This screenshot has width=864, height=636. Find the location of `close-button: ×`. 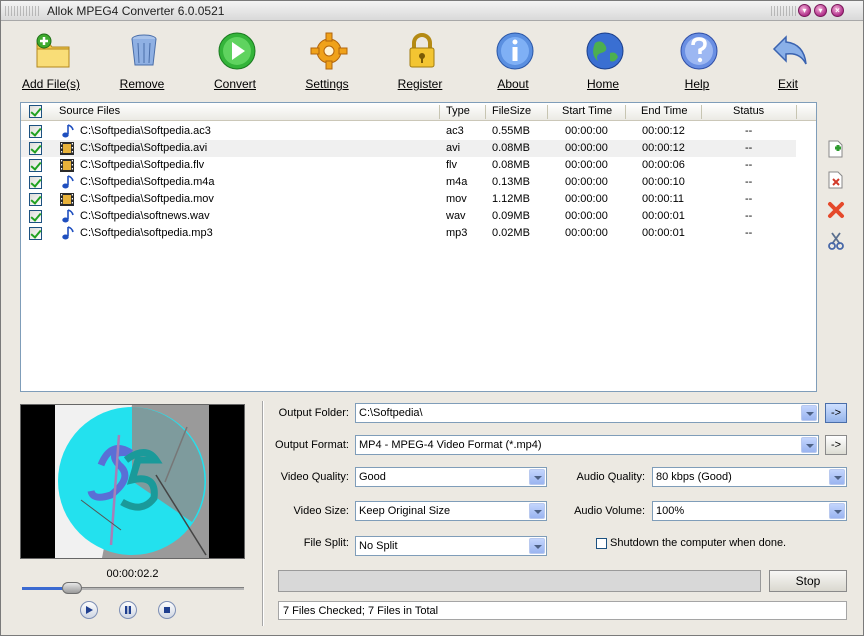

close-button: × is located at coordinates (837, 10).